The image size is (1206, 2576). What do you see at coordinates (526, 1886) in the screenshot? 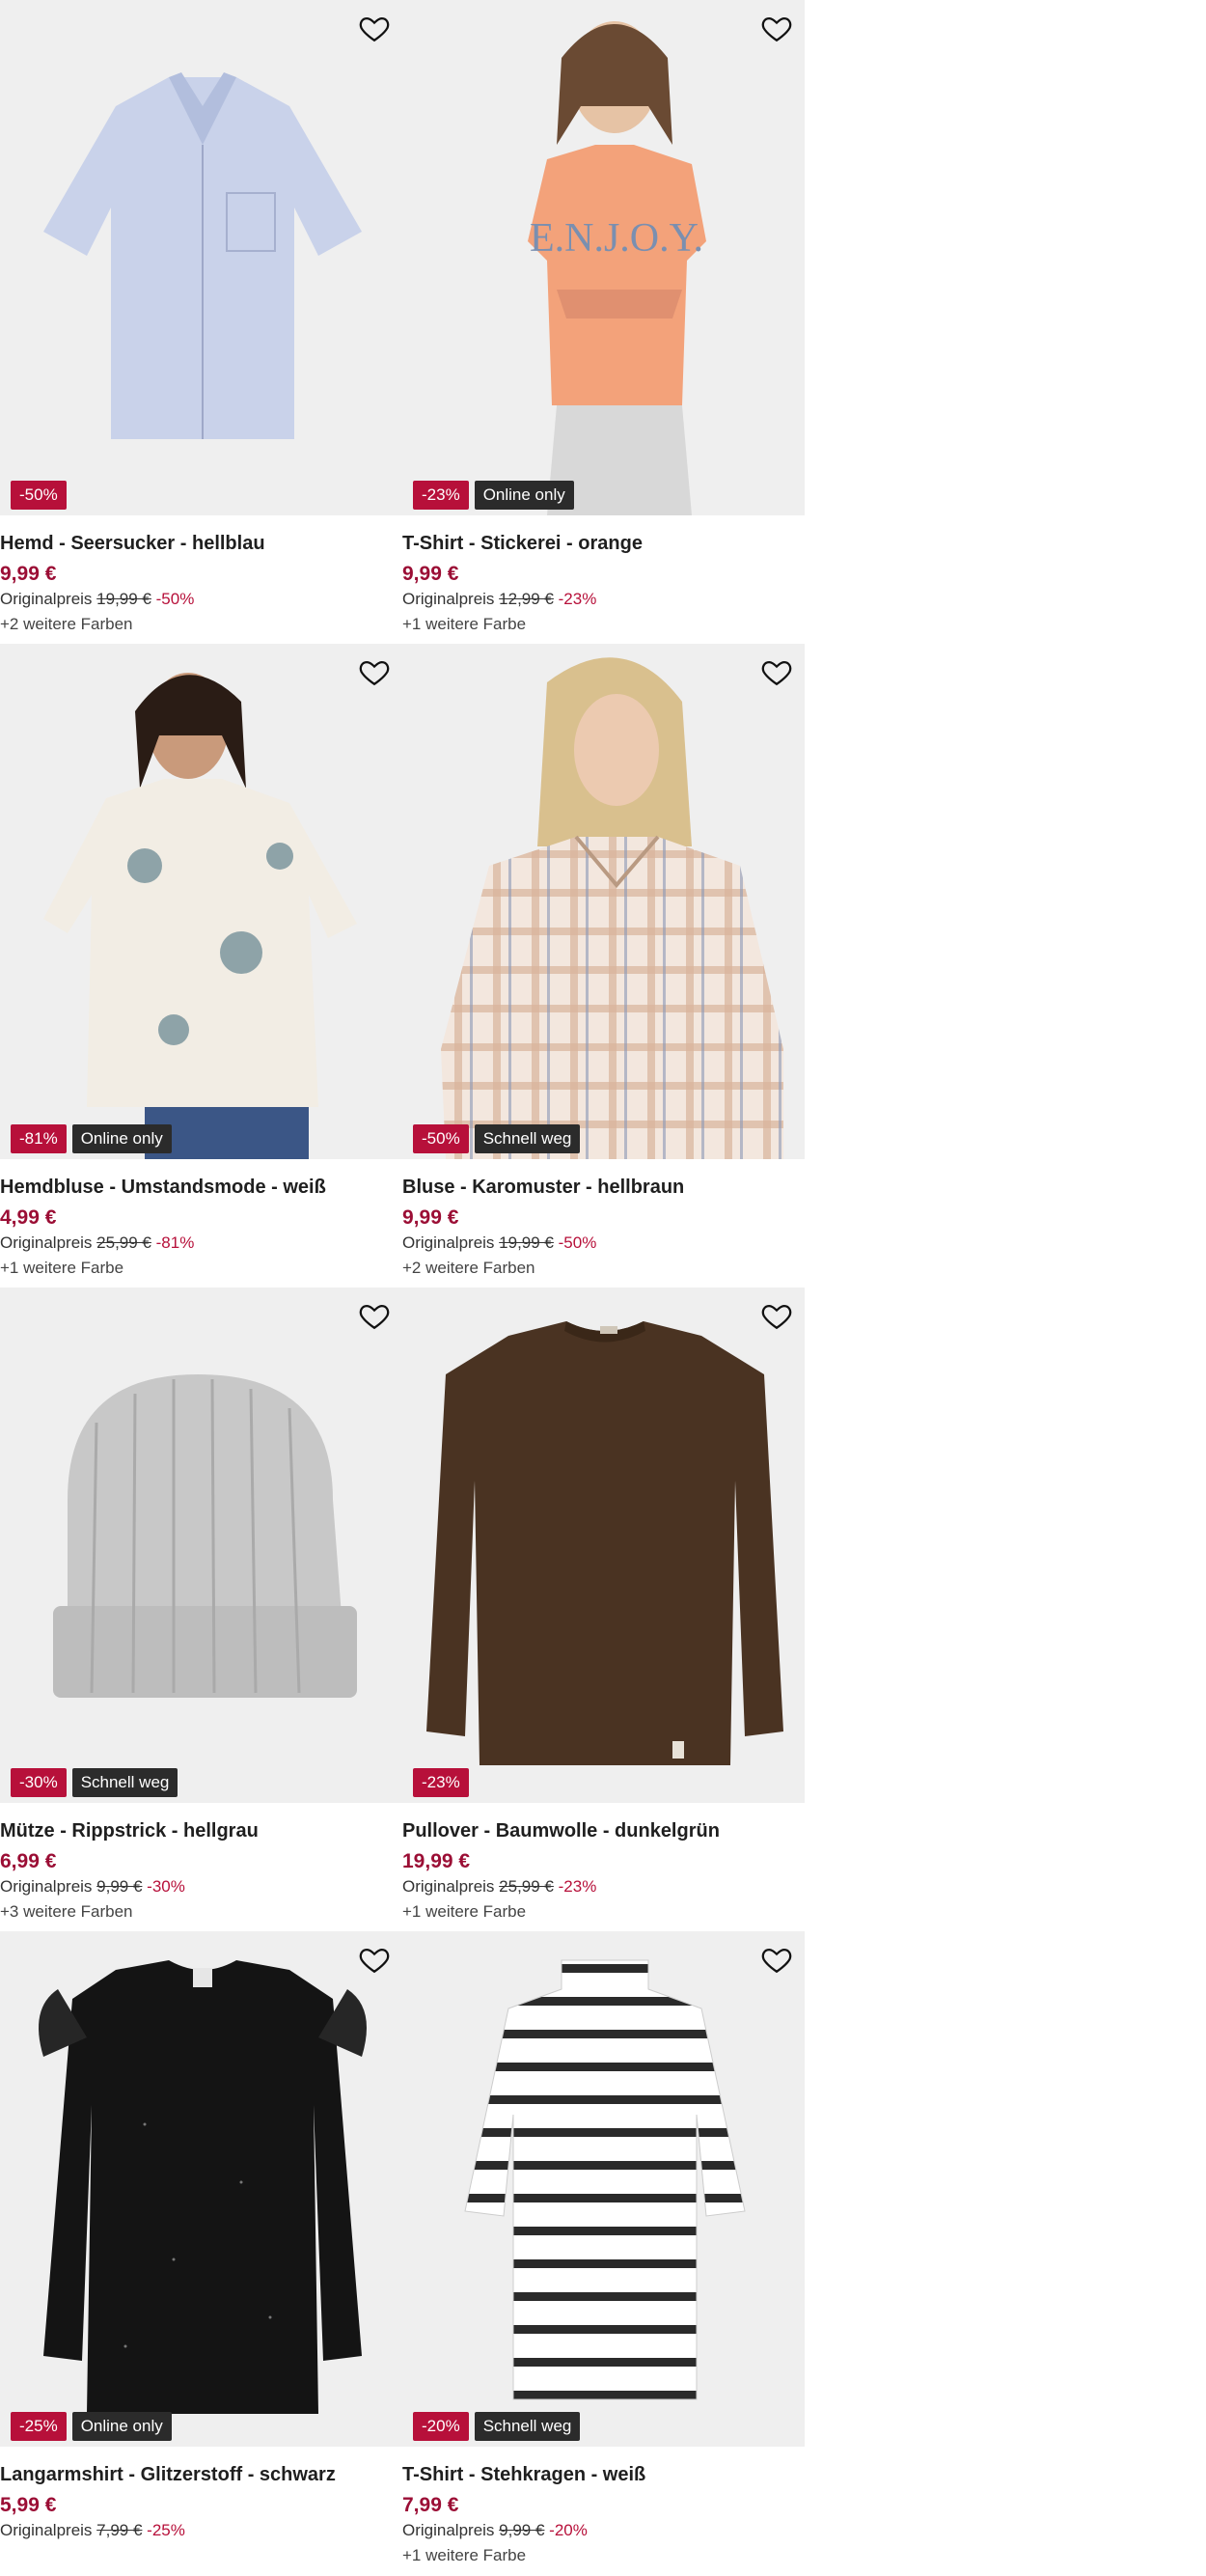
I see `original-price: 25,99 €` at bounding box center [526, 1886].